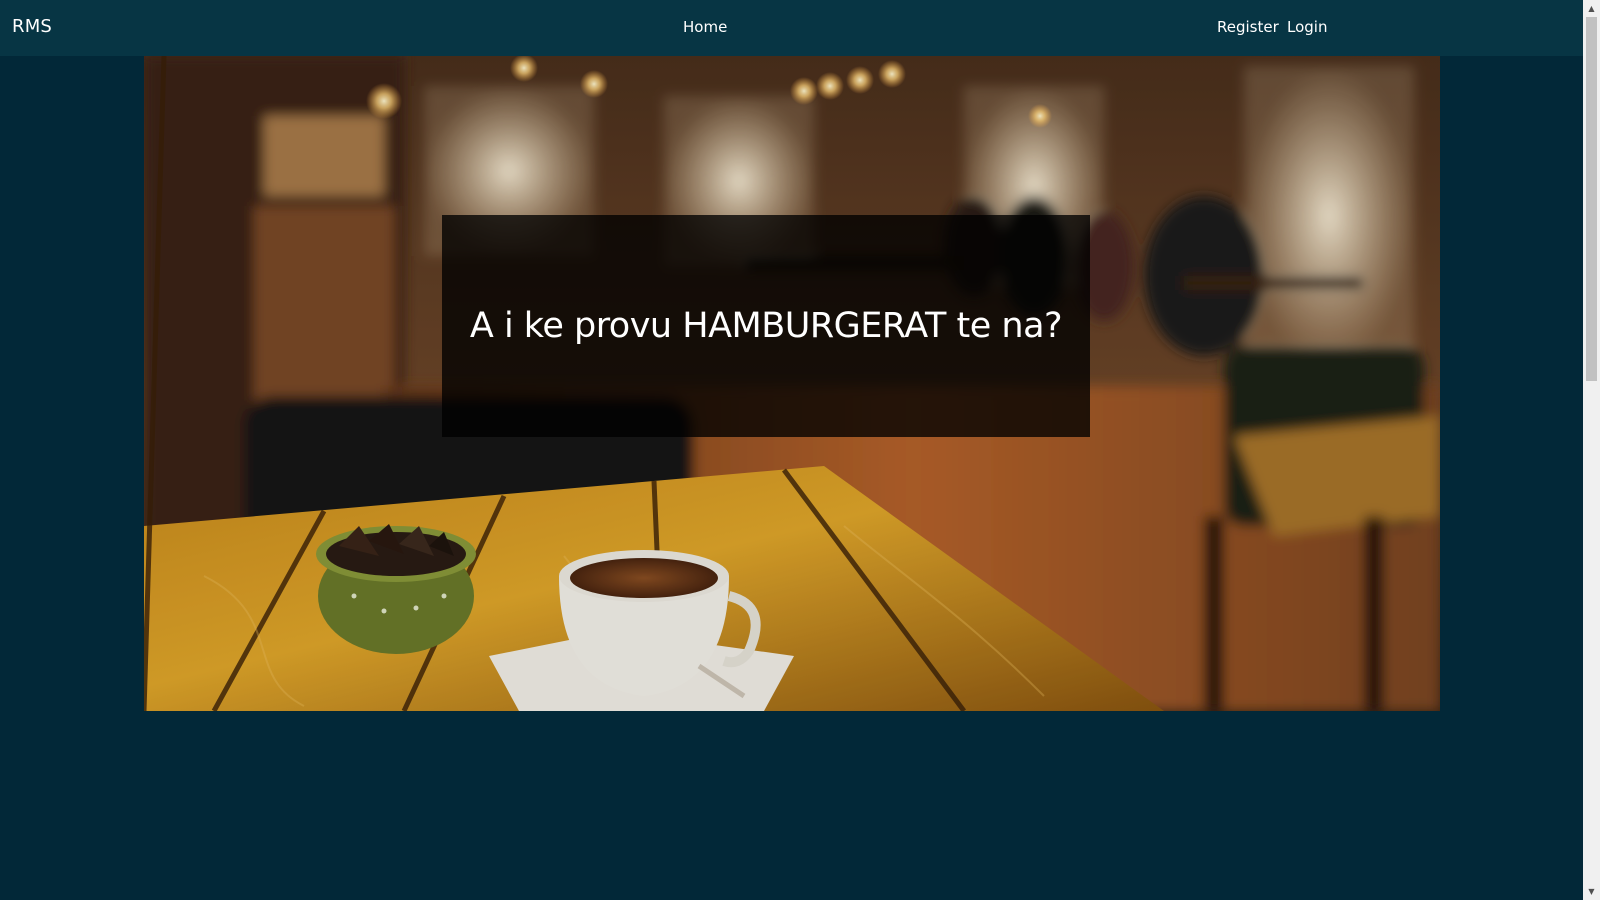 This screenshot has width=1600, height=900. What do you see at coordinates (1591, 891) in the screenshot?
I see `scroll-down-arrow-icon: ▼` at bounding box center [1591, 891].